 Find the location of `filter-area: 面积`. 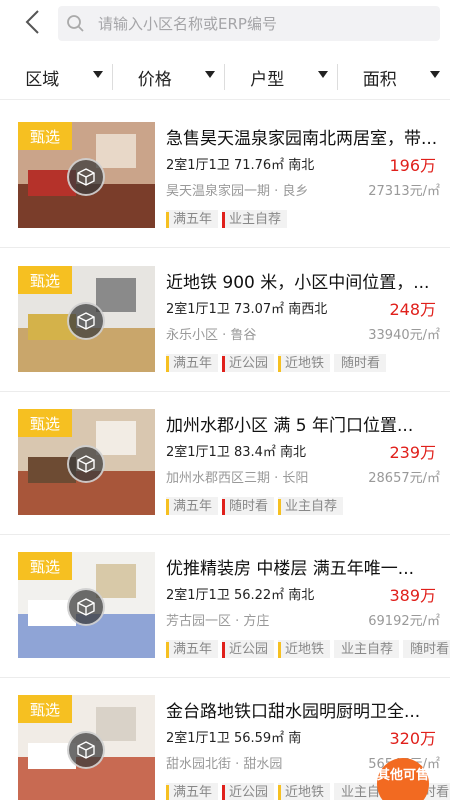

filter-area: 面积 is located at coordinates (394, 77).